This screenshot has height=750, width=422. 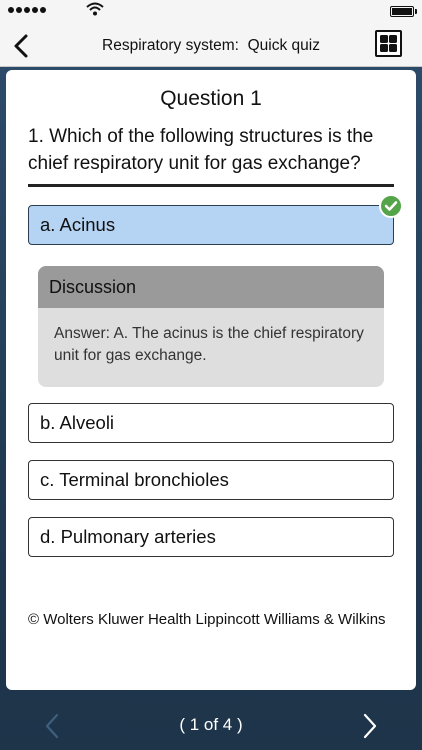 What do you see at coordinates (95, 9) in the screenshot?
I see `wifi-icon` at bounding box center [95, 9].